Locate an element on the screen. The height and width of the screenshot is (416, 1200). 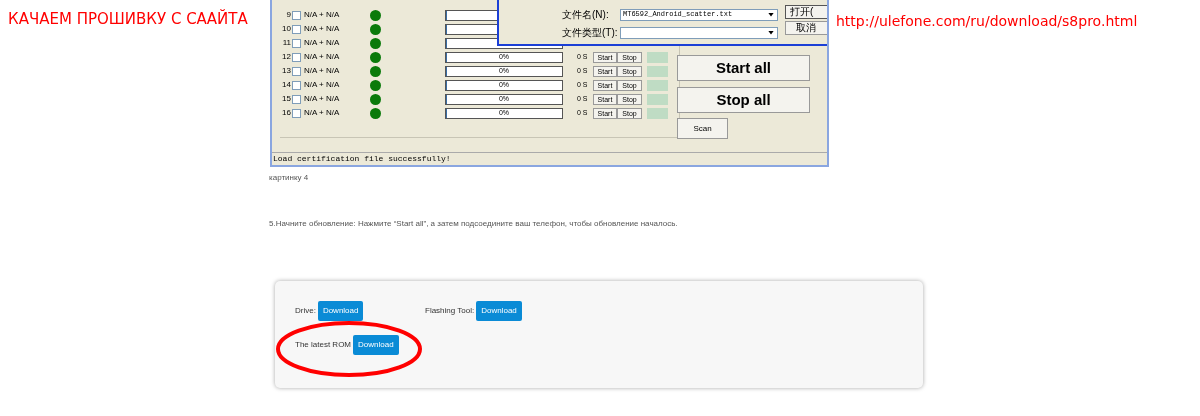
port-number: 10 is located at coordinates (286, 29).